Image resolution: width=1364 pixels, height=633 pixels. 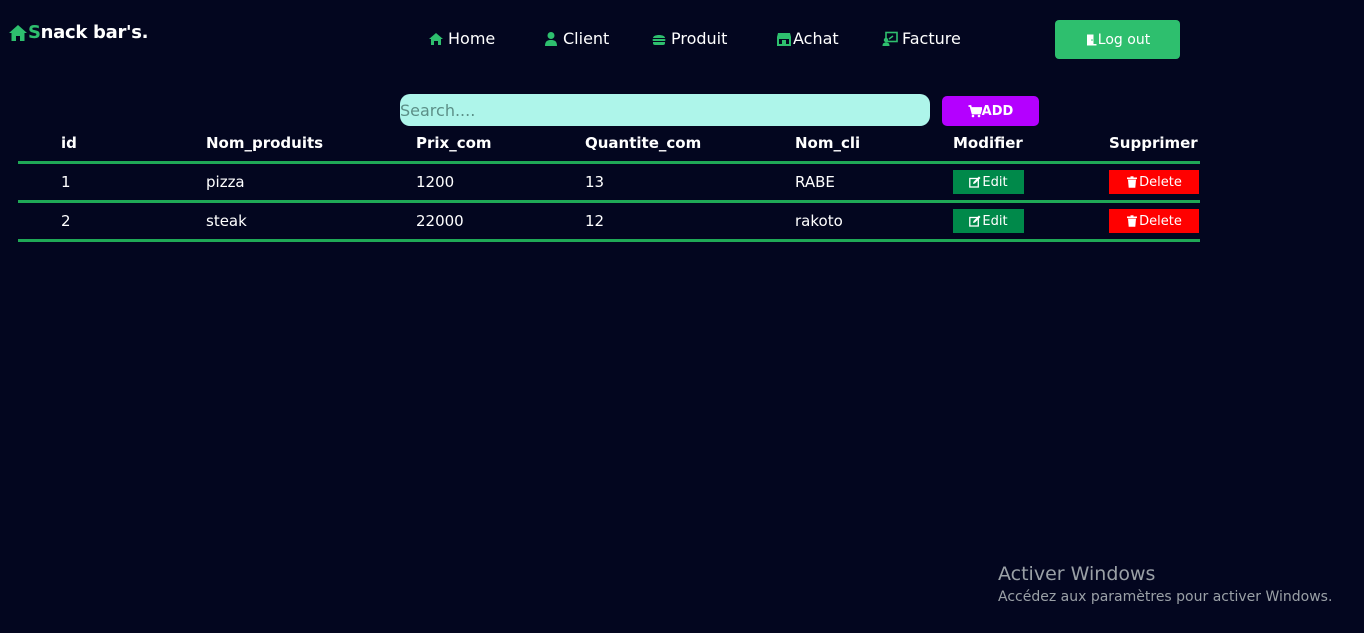 What do you see at coordinates (690, 182) in the screenshot?
I see `cell-quantite-com: 13` at bounding box center [690, 182].